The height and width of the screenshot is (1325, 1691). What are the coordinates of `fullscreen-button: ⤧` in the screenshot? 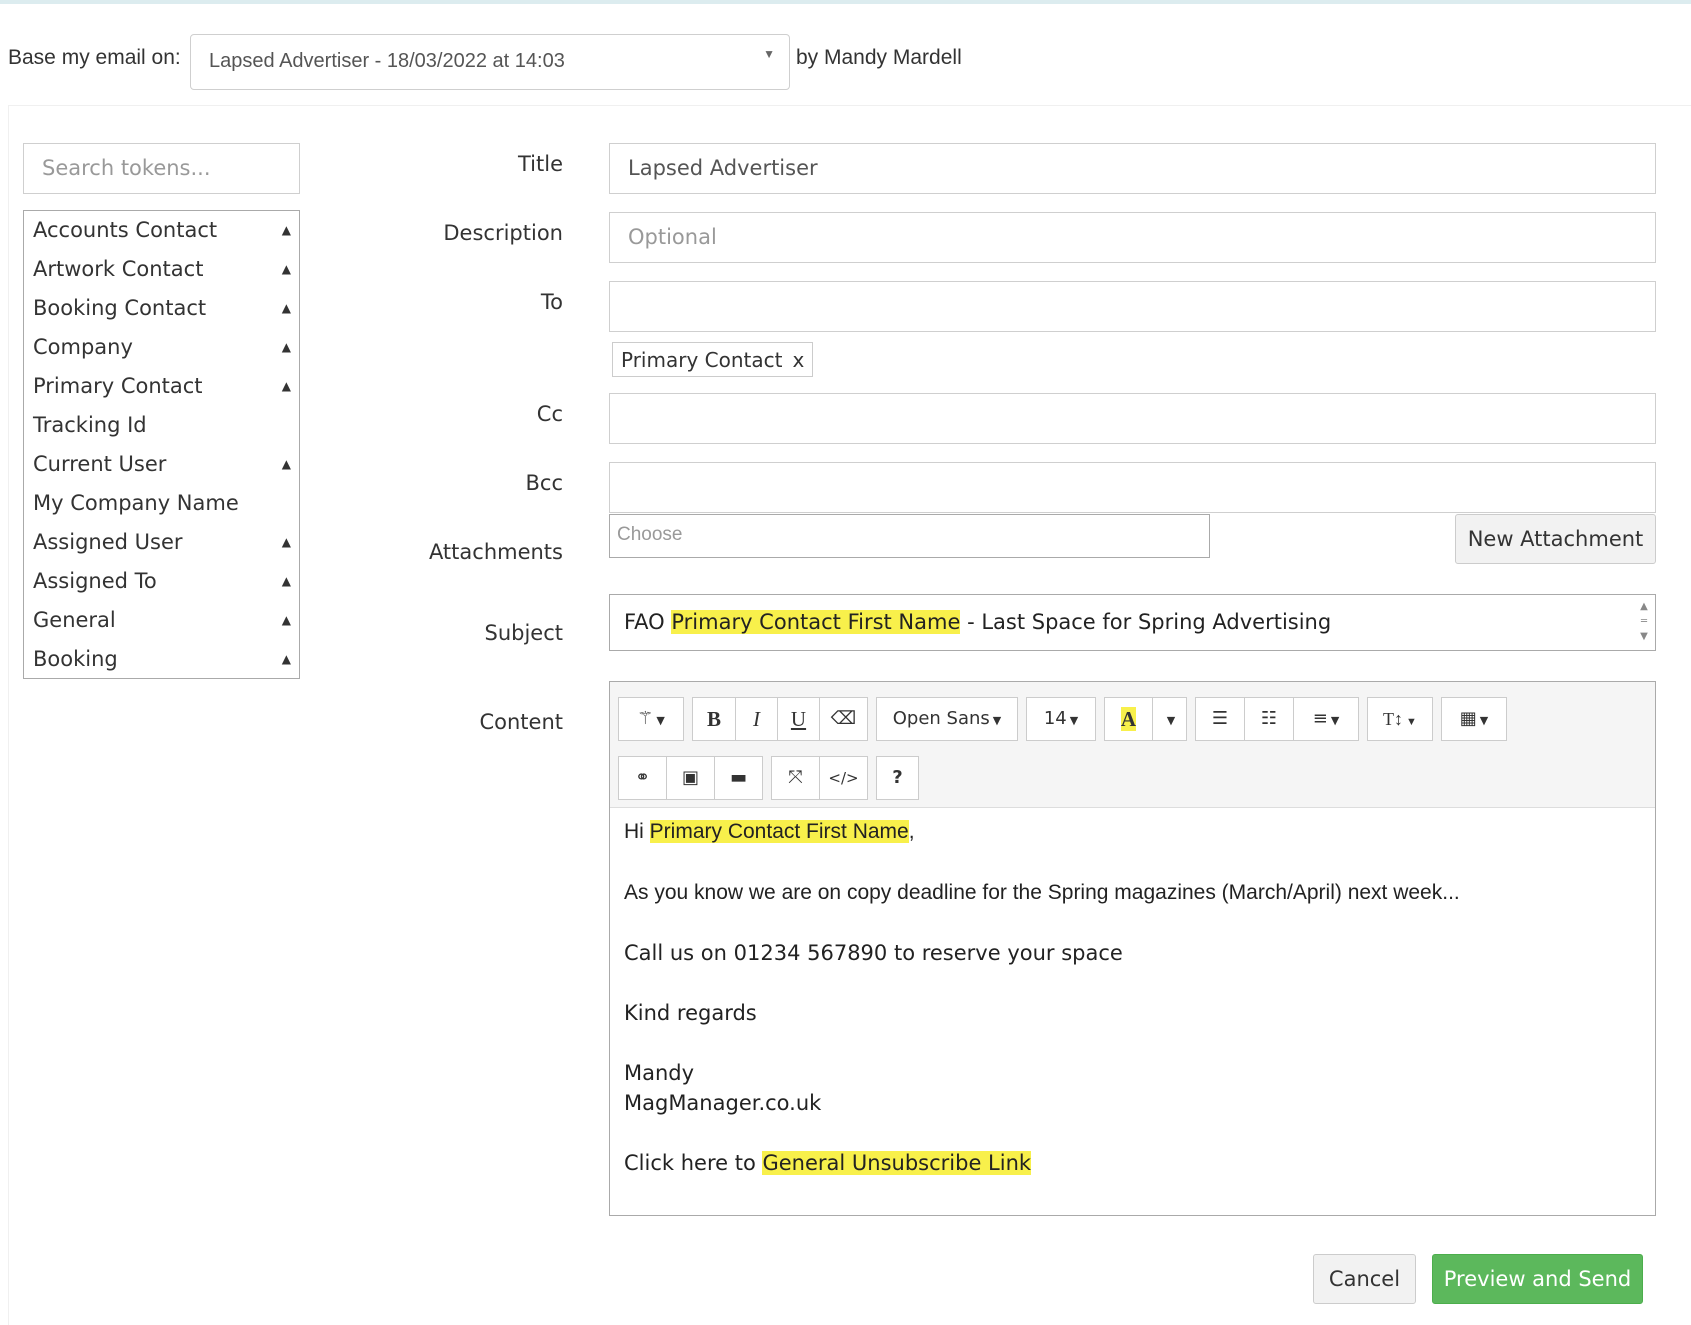 It's located at (795, 778).